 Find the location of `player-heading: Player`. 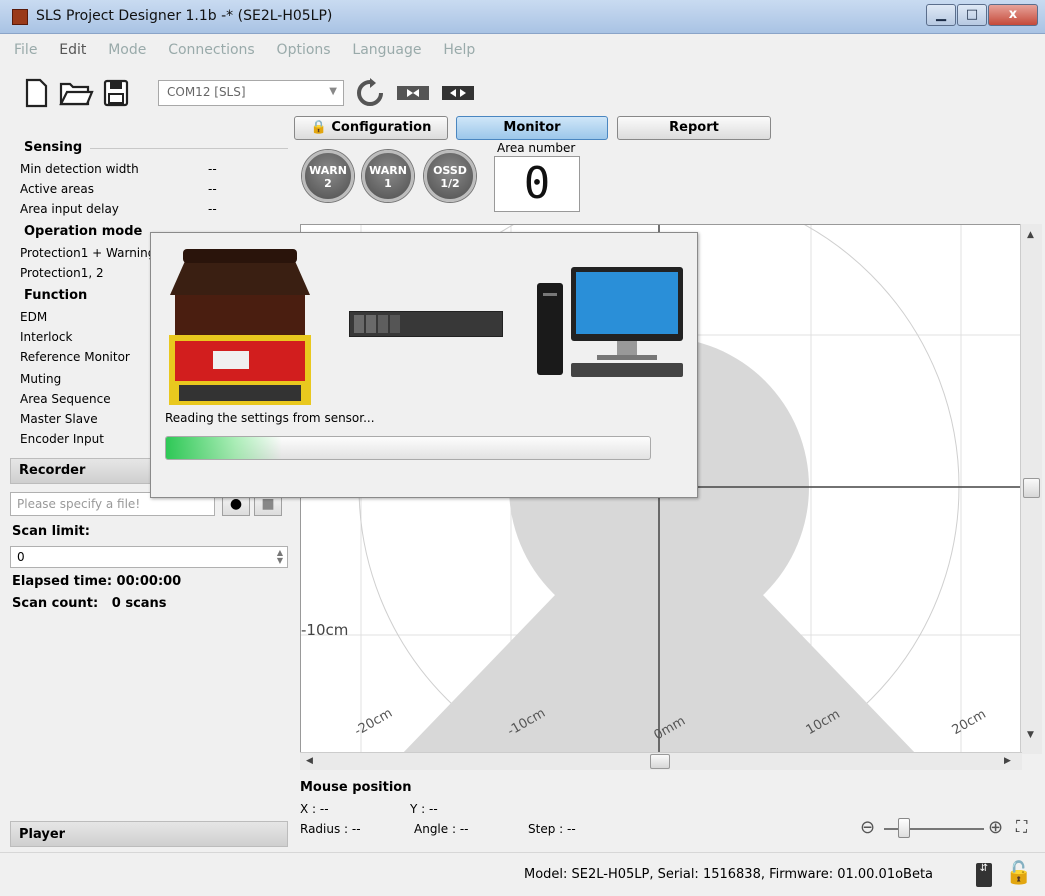

player-heading: Player is located at coordinates (149, 834).